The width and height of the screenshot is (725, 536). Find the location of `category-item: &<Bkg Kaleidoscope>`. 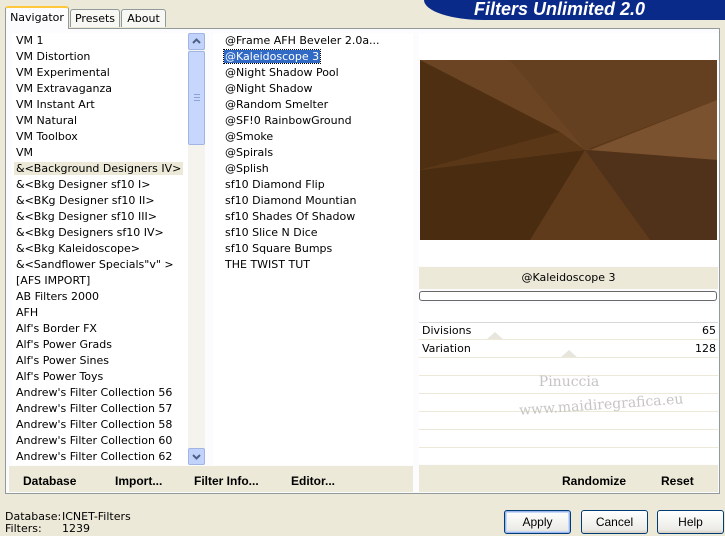

category-item: &<Bkg Kaleidoscope> is located at coordinates (100, 249).